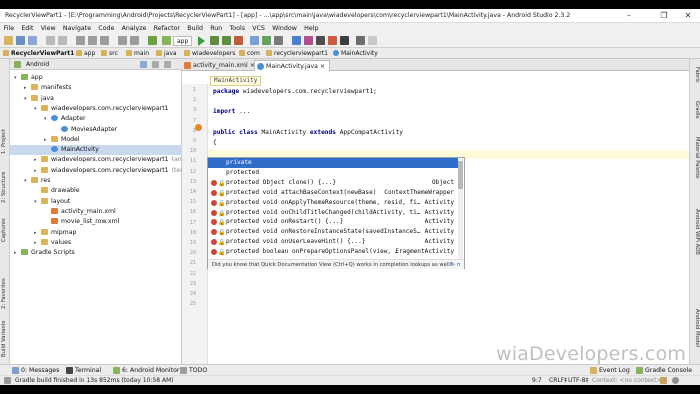 Image resolution: width=700 pixels, height=394 pixels. Describe the element at coordinates (259, 28) in the screenshot. I see `menu-vcs: VCS` at that location.